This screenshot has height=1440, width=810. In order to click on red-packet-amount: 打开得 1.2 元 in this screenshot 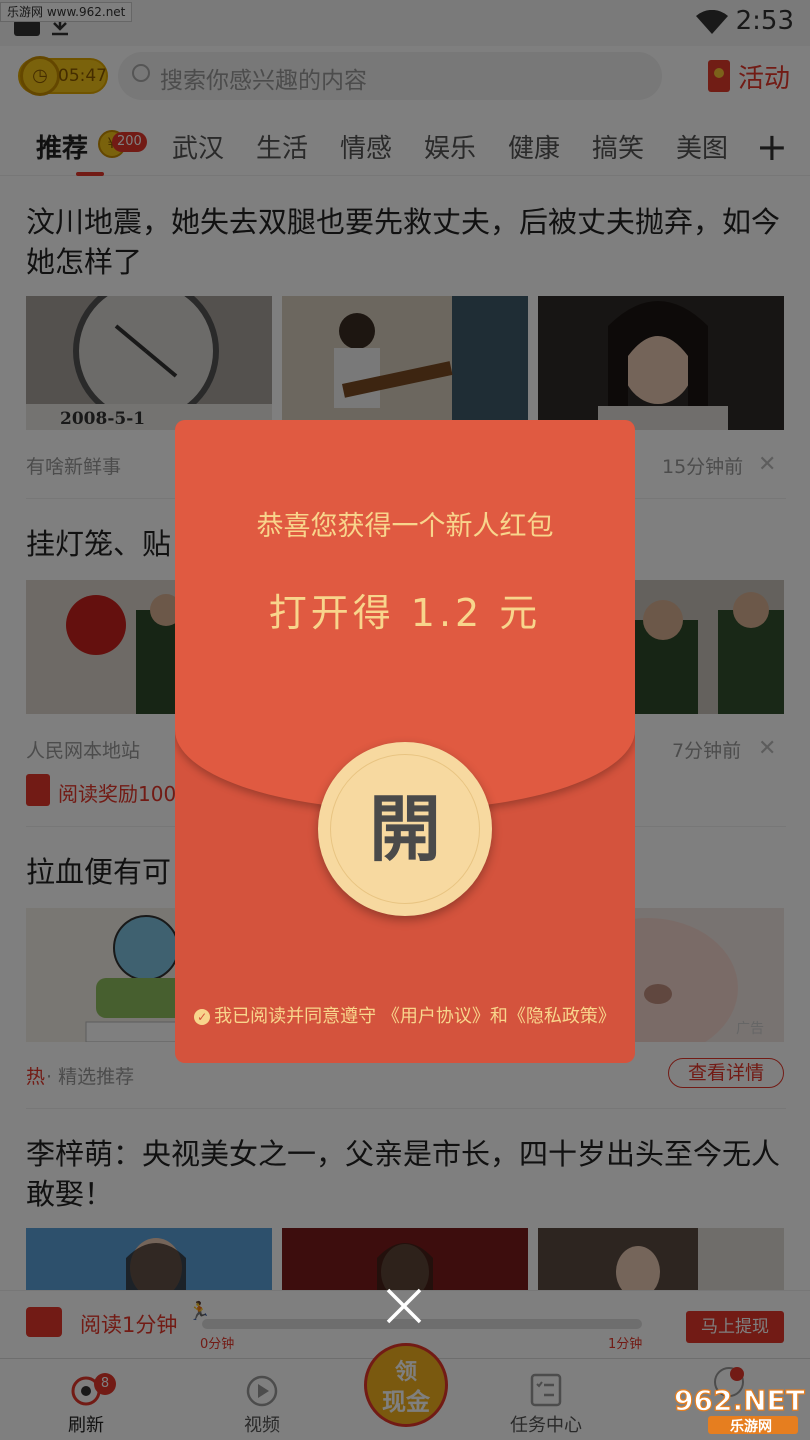, I will do `click(405, 613)`.